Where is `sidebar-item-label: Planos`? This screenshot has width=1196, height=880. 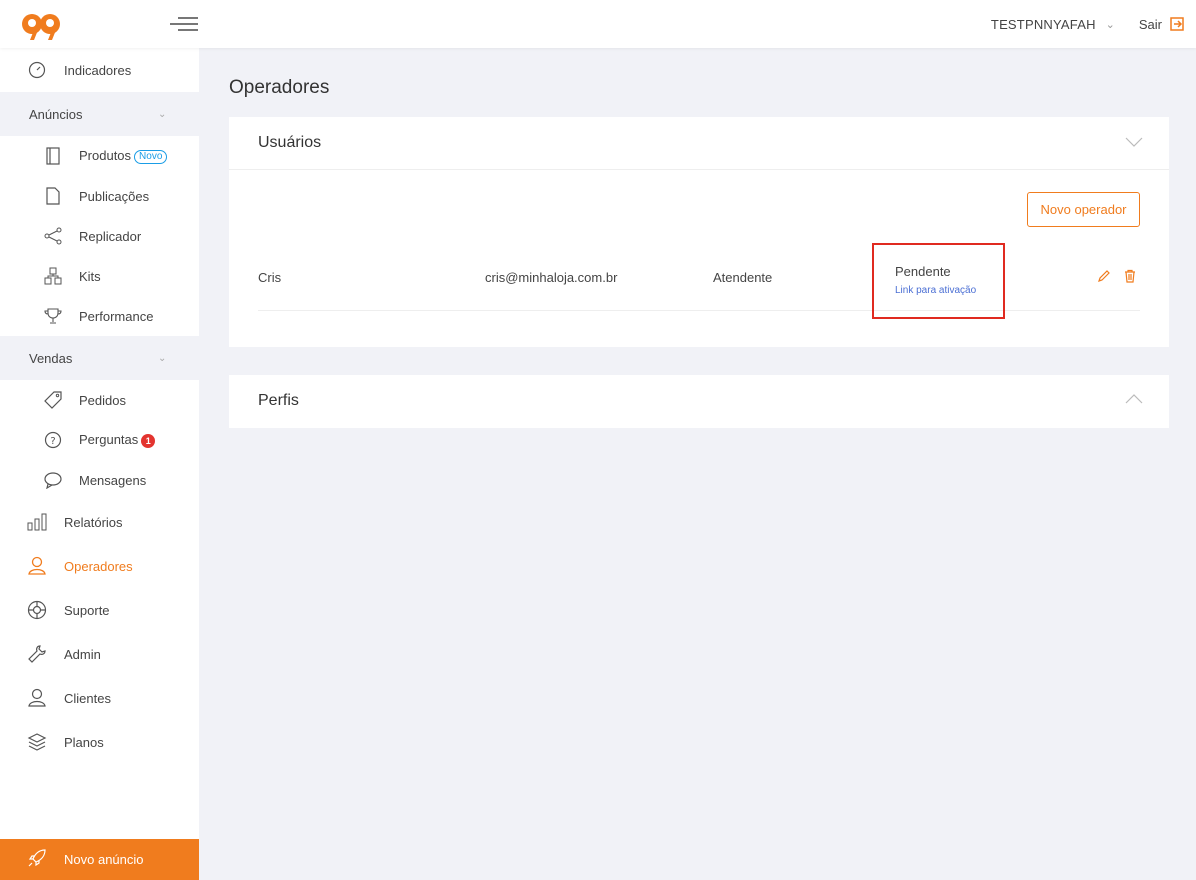
sidebar-item-label: Planos is located at coordinates (84, 742).